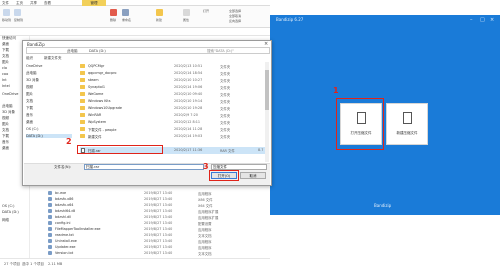  Describe the element at coordinates (32, 129) in the screenshot. I see `dialog-nav-os-c: OS (C:)` at that location.